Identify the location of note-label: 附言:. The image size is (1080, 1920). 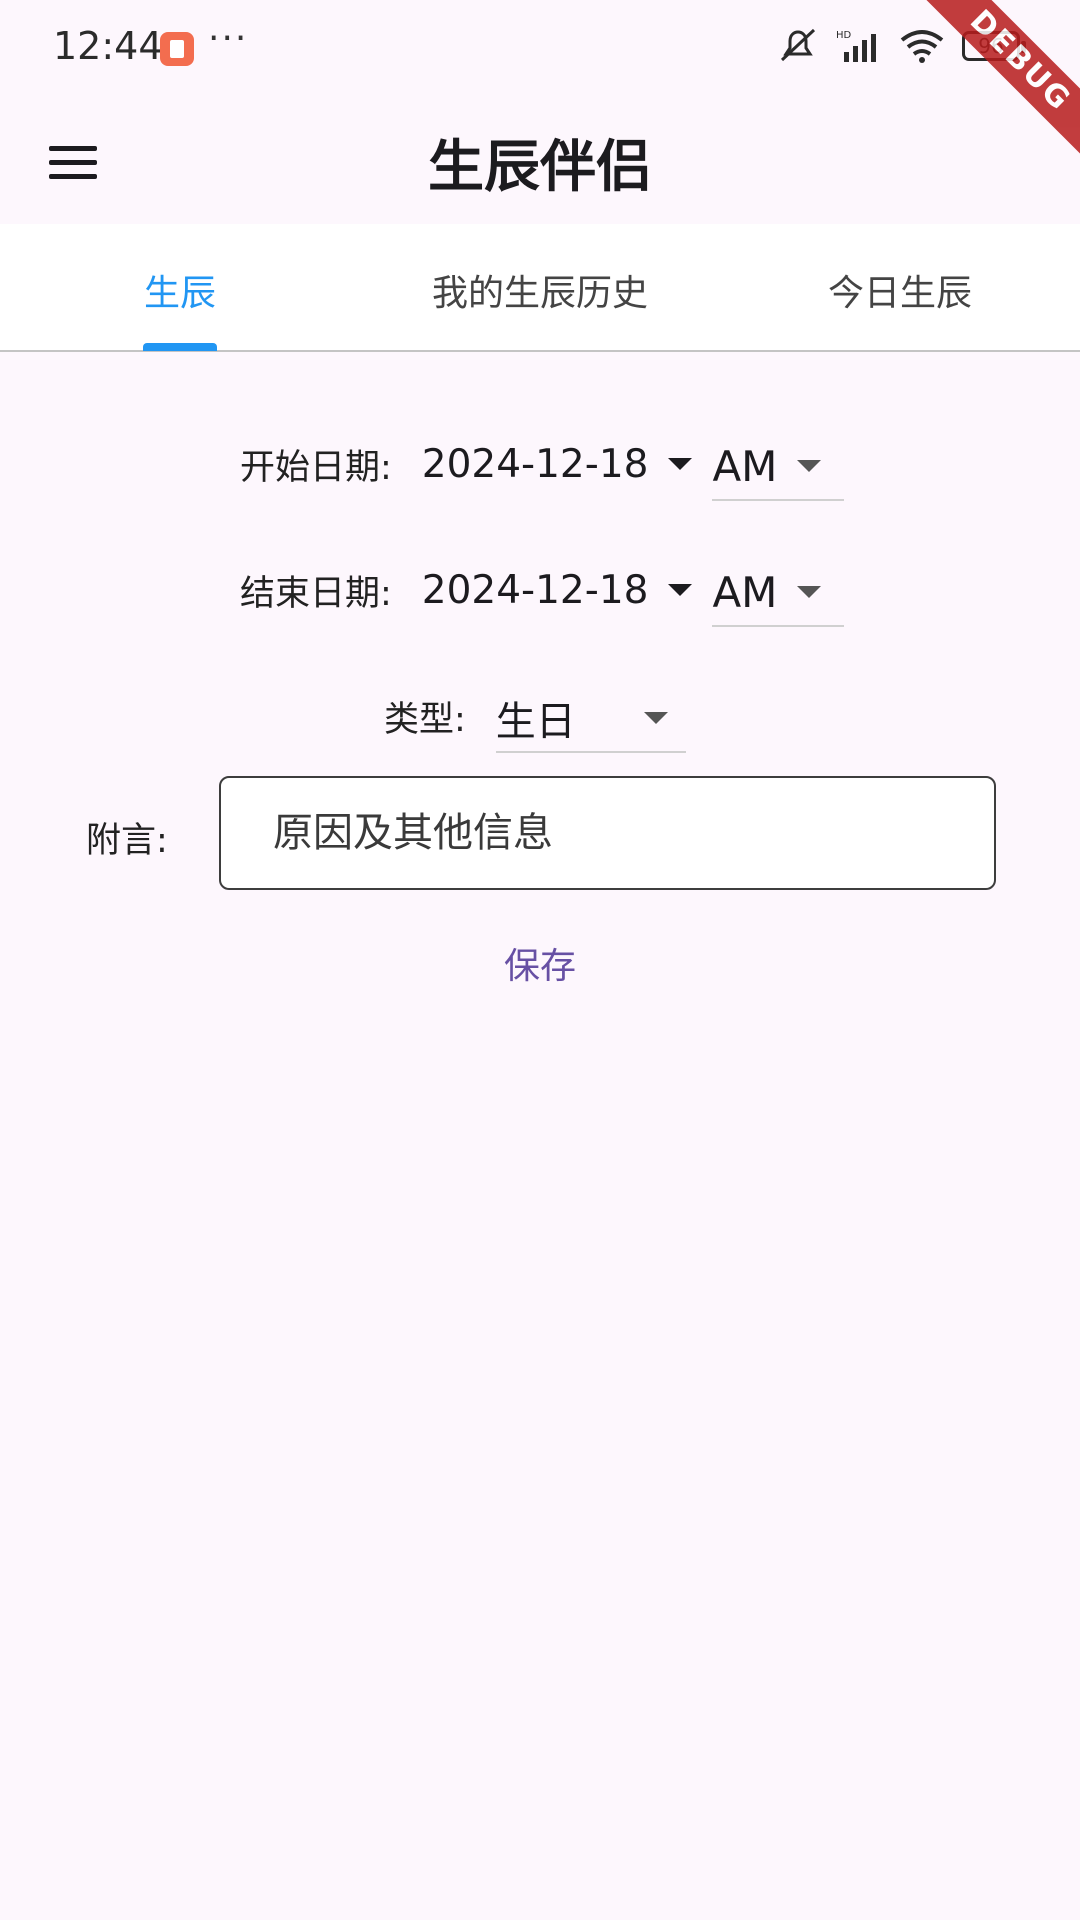
(127, 841).